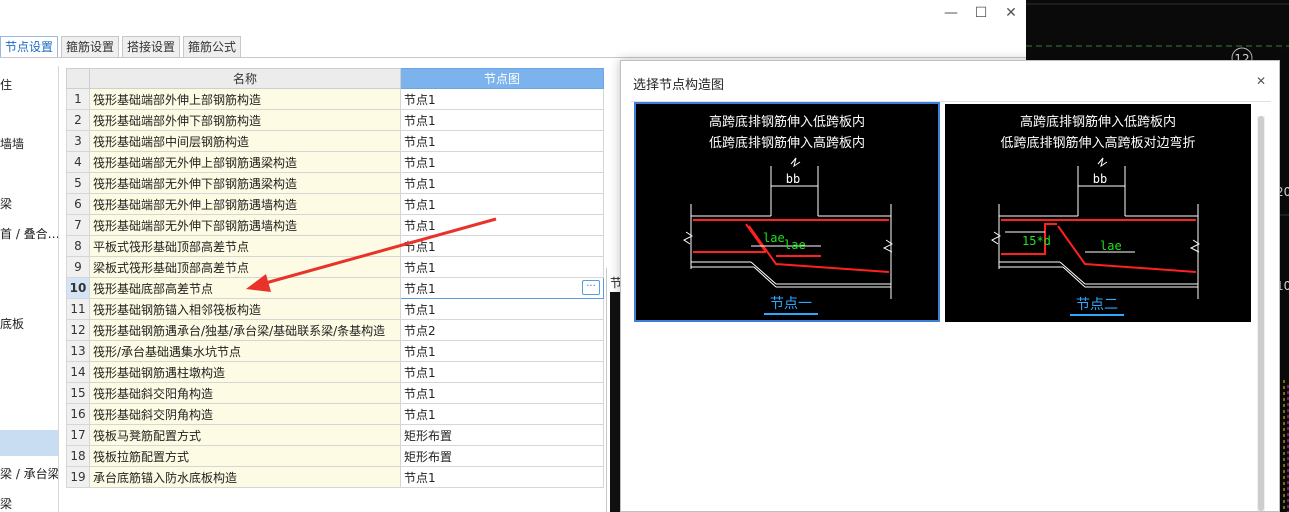 The width and height of the screenshot is (1289, 512). What do you see at coordinates (951, 13) in the screenshot?
I see `minimize-icon: —` at bounding box center [951, 13].